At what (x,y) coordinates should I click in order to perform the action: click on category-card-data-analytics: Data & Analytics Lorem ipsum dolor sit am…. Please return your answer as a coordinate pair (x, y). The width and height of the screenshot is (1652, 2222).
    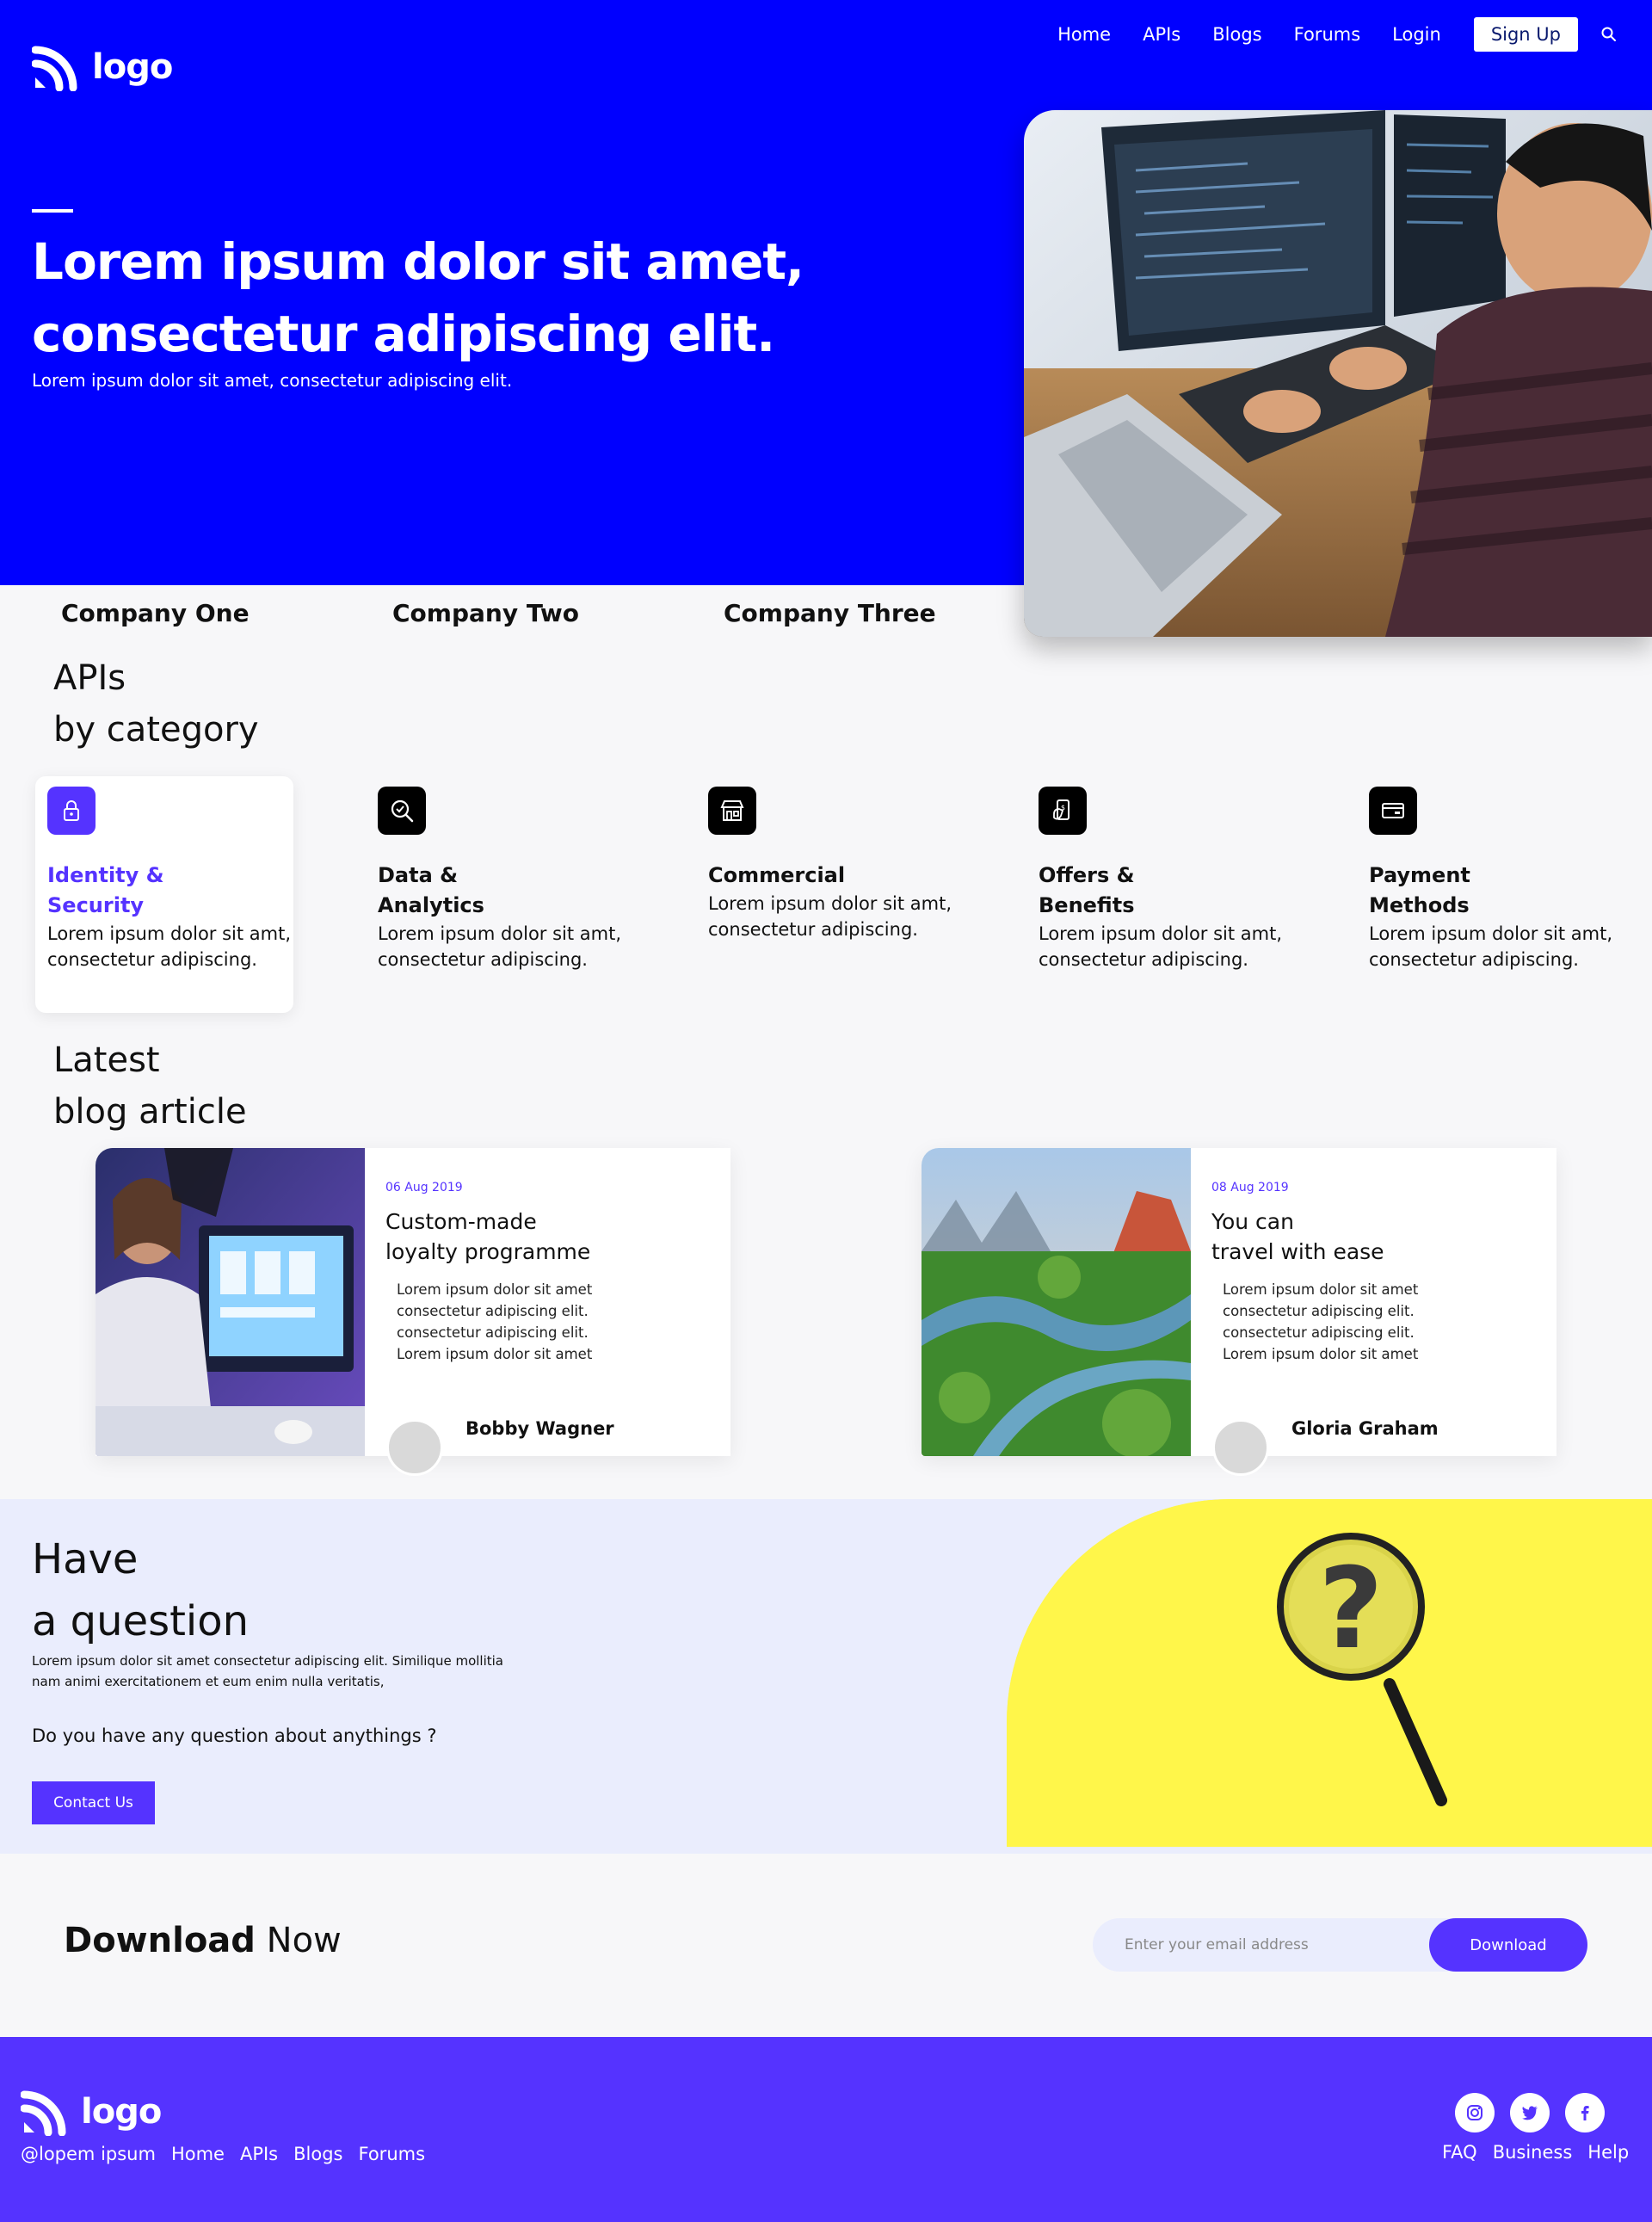
    Looking at the image, I should click on (495, 894).